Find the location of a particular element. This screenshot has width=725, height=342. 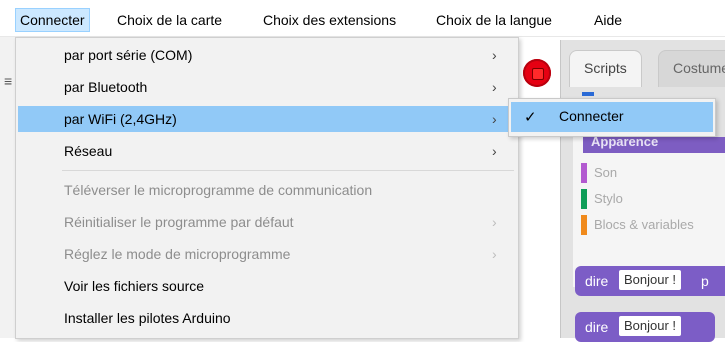

submenu-item-connecter: ✓ Connecter is located at coordinates (612, 117).